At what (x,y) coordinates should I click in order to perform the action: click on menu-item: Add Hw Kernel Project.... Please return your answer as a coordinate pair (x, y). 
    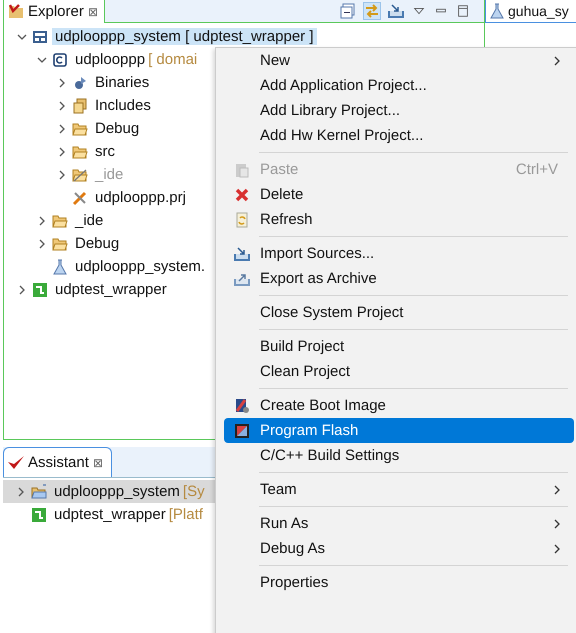
    Looking at the image, I should click on (399, 135).